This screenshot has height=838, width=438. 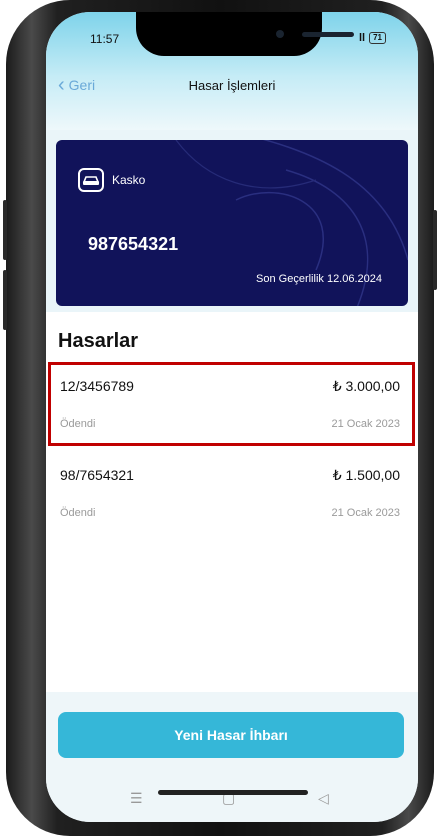 What do you see at coordinates (280, 34) in the screenshot?
I see `camera-icon` at bounding box center [280, 34].